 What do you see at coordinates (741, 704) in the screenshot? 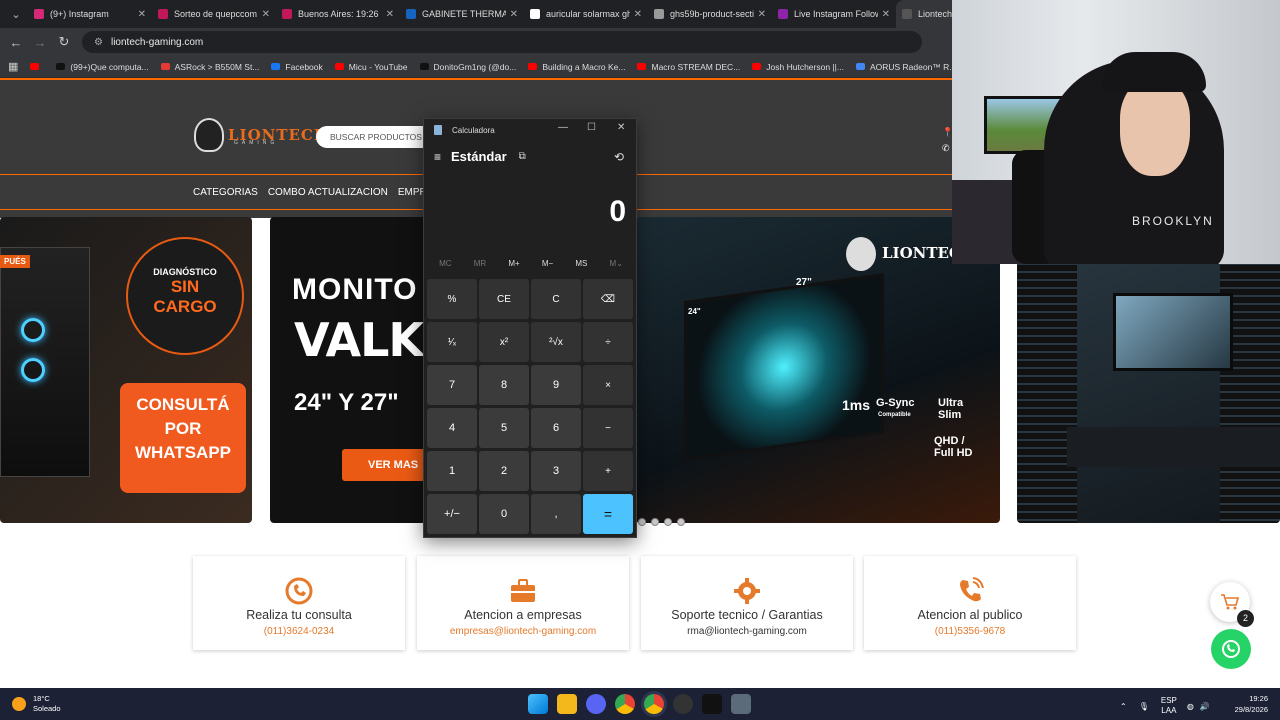
I see `calculator-taskbar-icon` at bounding box center [741, 704].